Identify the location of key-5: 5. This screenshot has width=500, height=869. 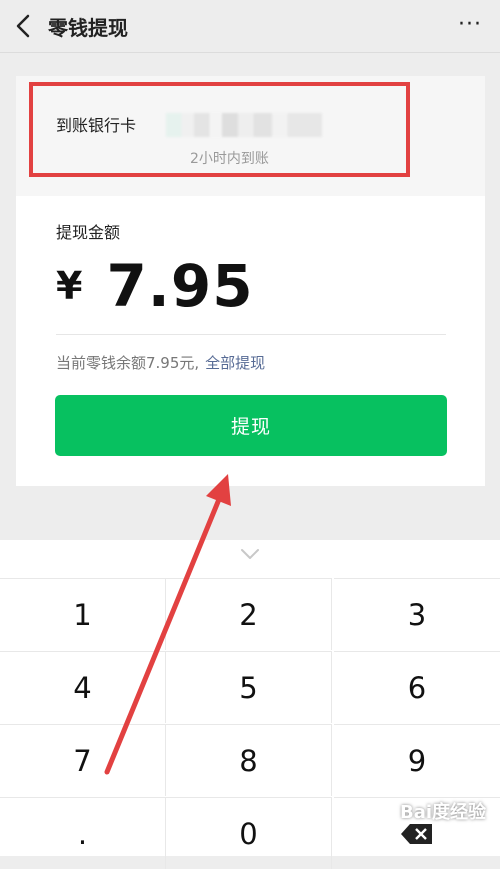
(249, 687).